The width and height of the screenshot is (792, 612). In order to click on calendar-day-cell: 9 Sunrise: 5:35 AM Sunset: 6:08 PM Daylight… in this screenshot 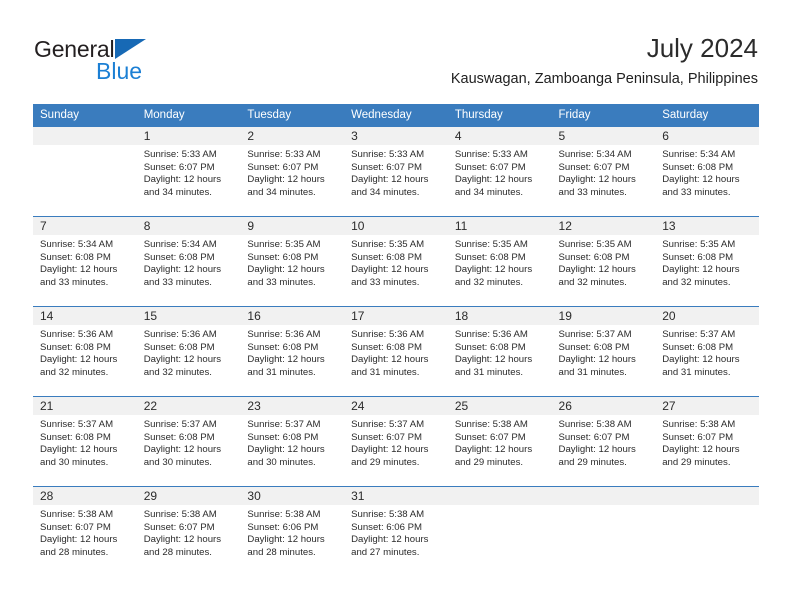, I will do `click(292, 261)`.